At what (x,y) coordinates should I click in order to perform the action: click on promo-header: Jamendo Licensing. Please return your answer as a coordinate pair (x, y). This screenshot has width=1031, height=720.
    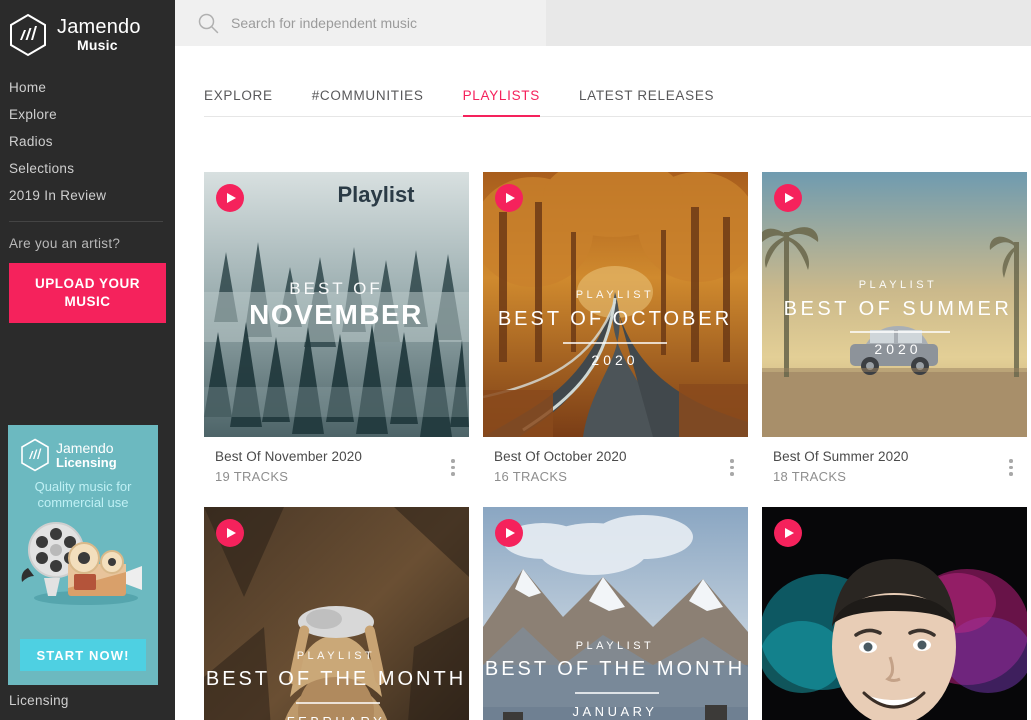
    Looking at the image, I should click on (83, 448).